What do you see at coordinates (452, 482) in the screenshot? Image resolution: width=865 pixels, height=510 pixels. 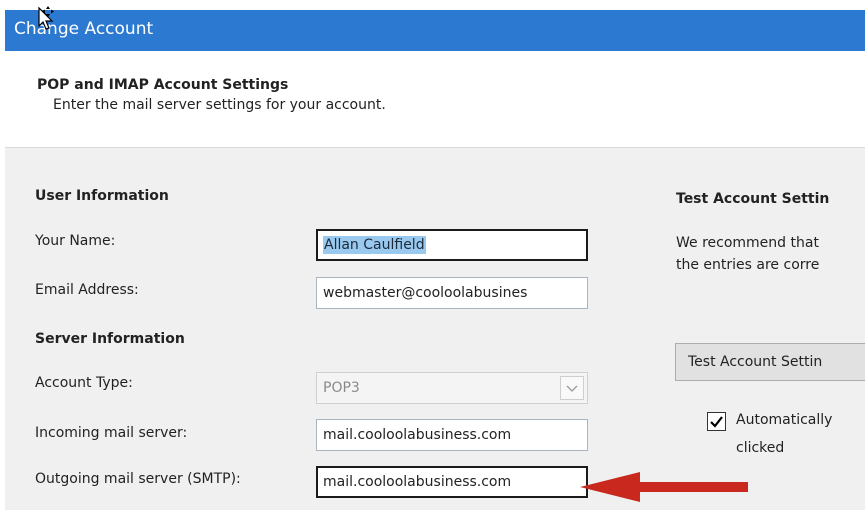 I see `outgoing-server-field: mail.cooloolabusiness.com` at bounding box center [452, 482].